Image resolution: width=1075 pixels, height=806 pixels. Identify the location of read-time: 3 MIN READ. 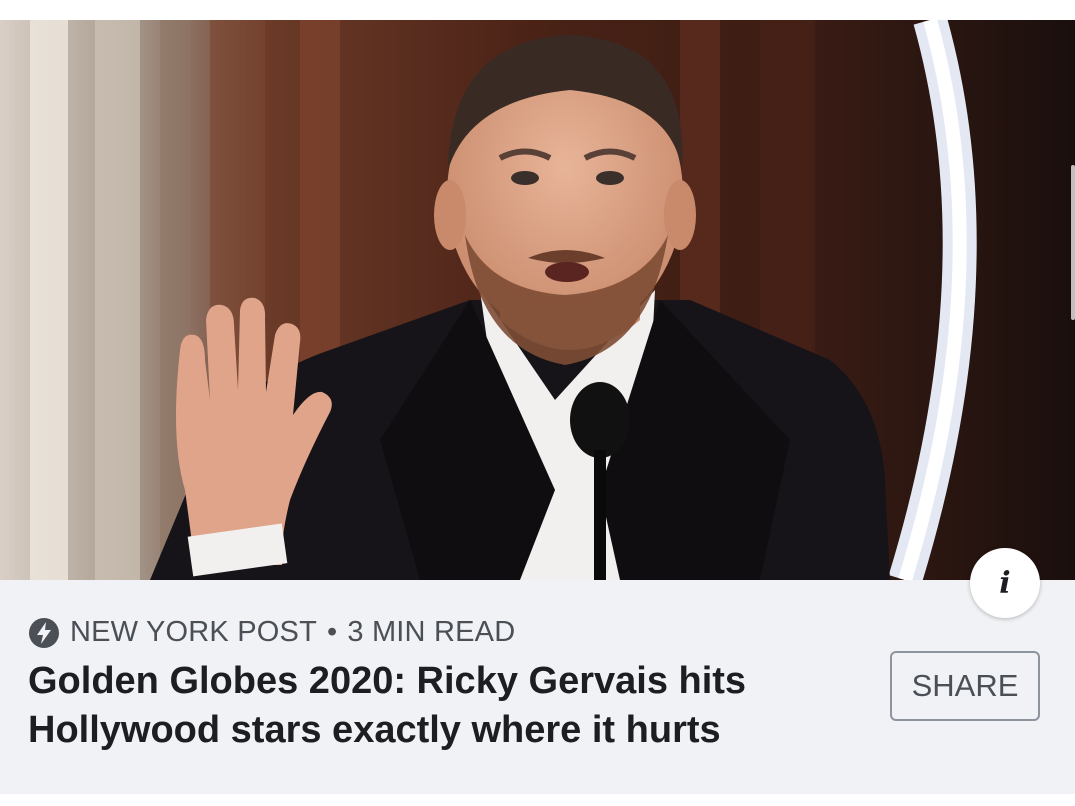
(431, 632).